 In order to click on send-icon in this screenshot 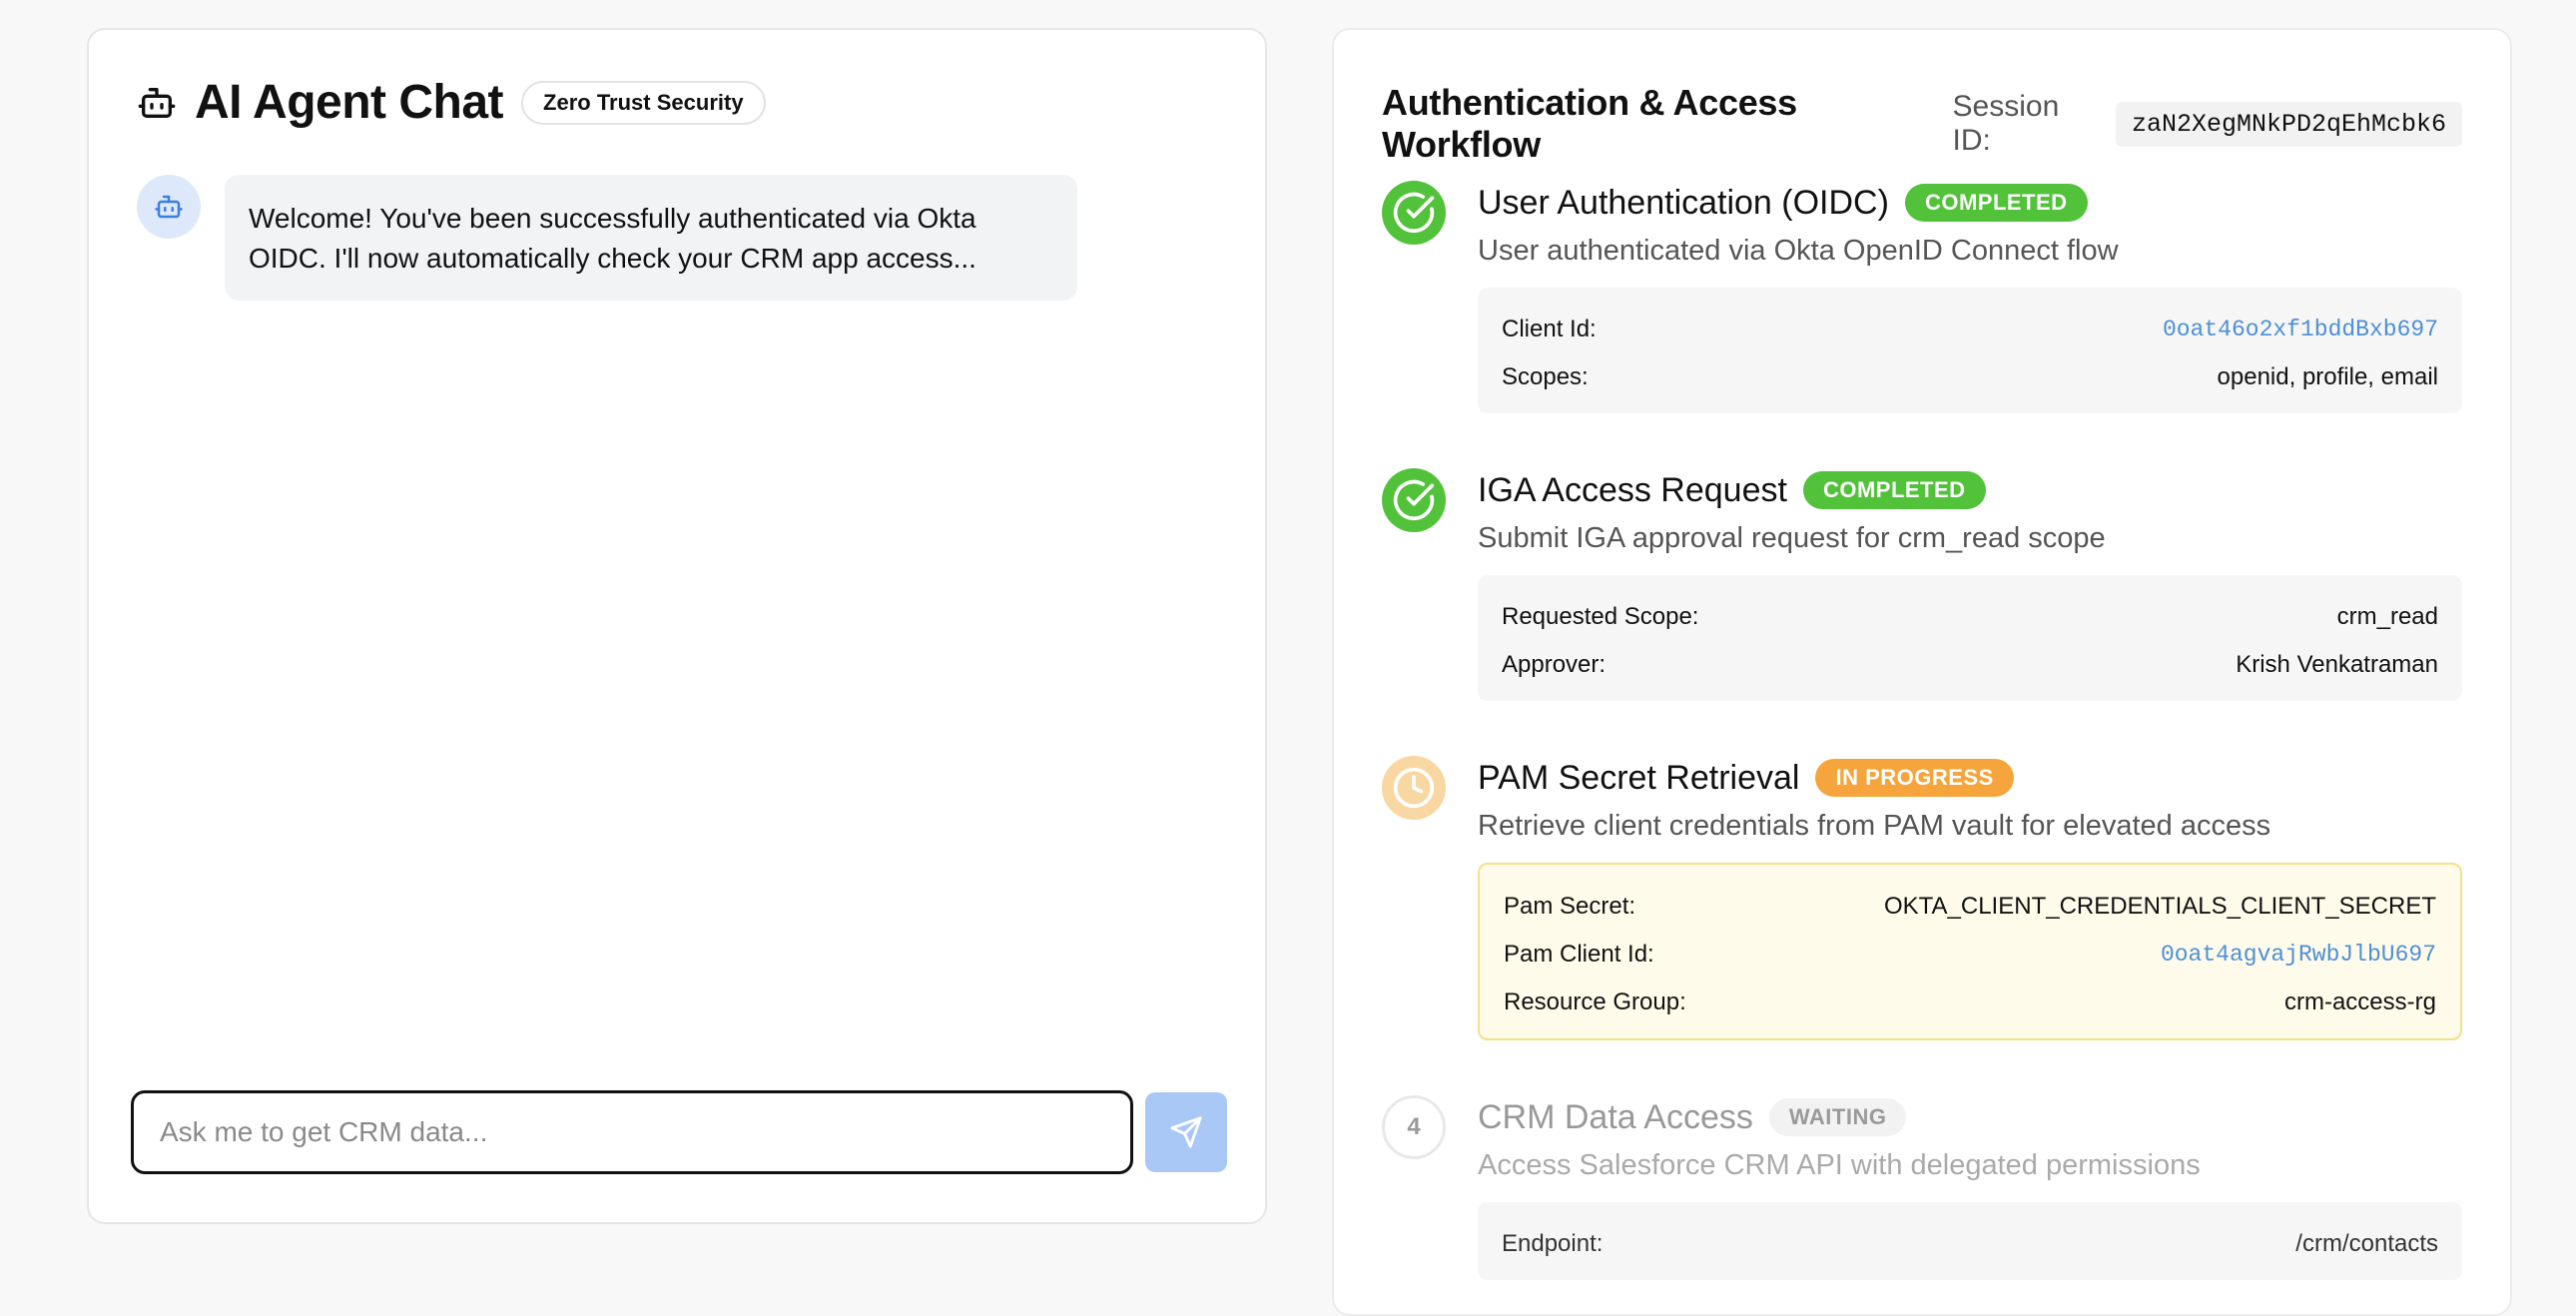, I will do `click(1186, 1132)`.